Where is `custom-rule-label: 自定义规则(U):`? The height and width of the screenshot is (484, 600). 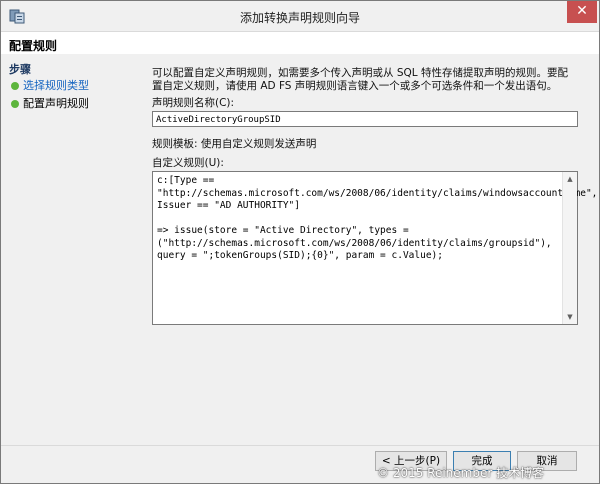 custom-rule-label: 自定义规则(U): is located at coordinates (188, 163).